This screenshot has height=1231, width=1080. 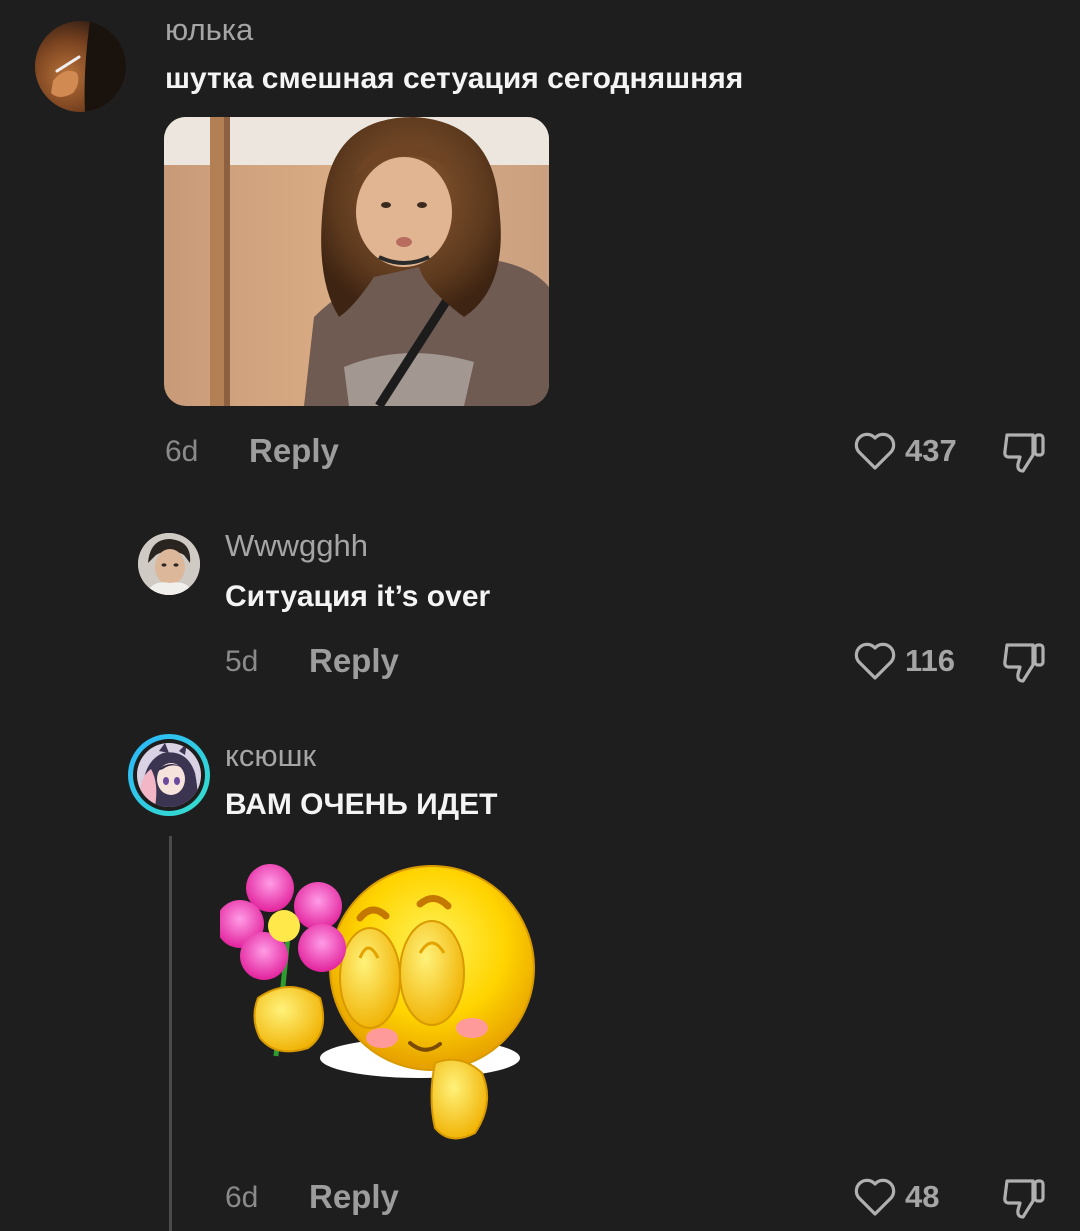 I want to click on smiley-with-flower-icon, so click(x=375, y=1002).